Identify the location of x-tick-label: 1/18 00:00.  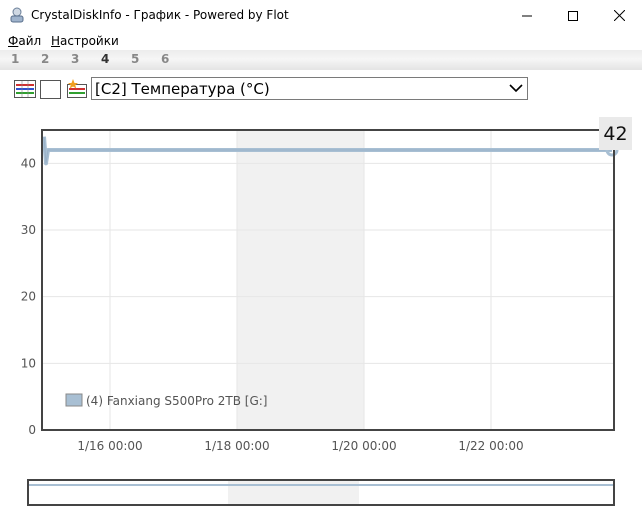
(236, 446).